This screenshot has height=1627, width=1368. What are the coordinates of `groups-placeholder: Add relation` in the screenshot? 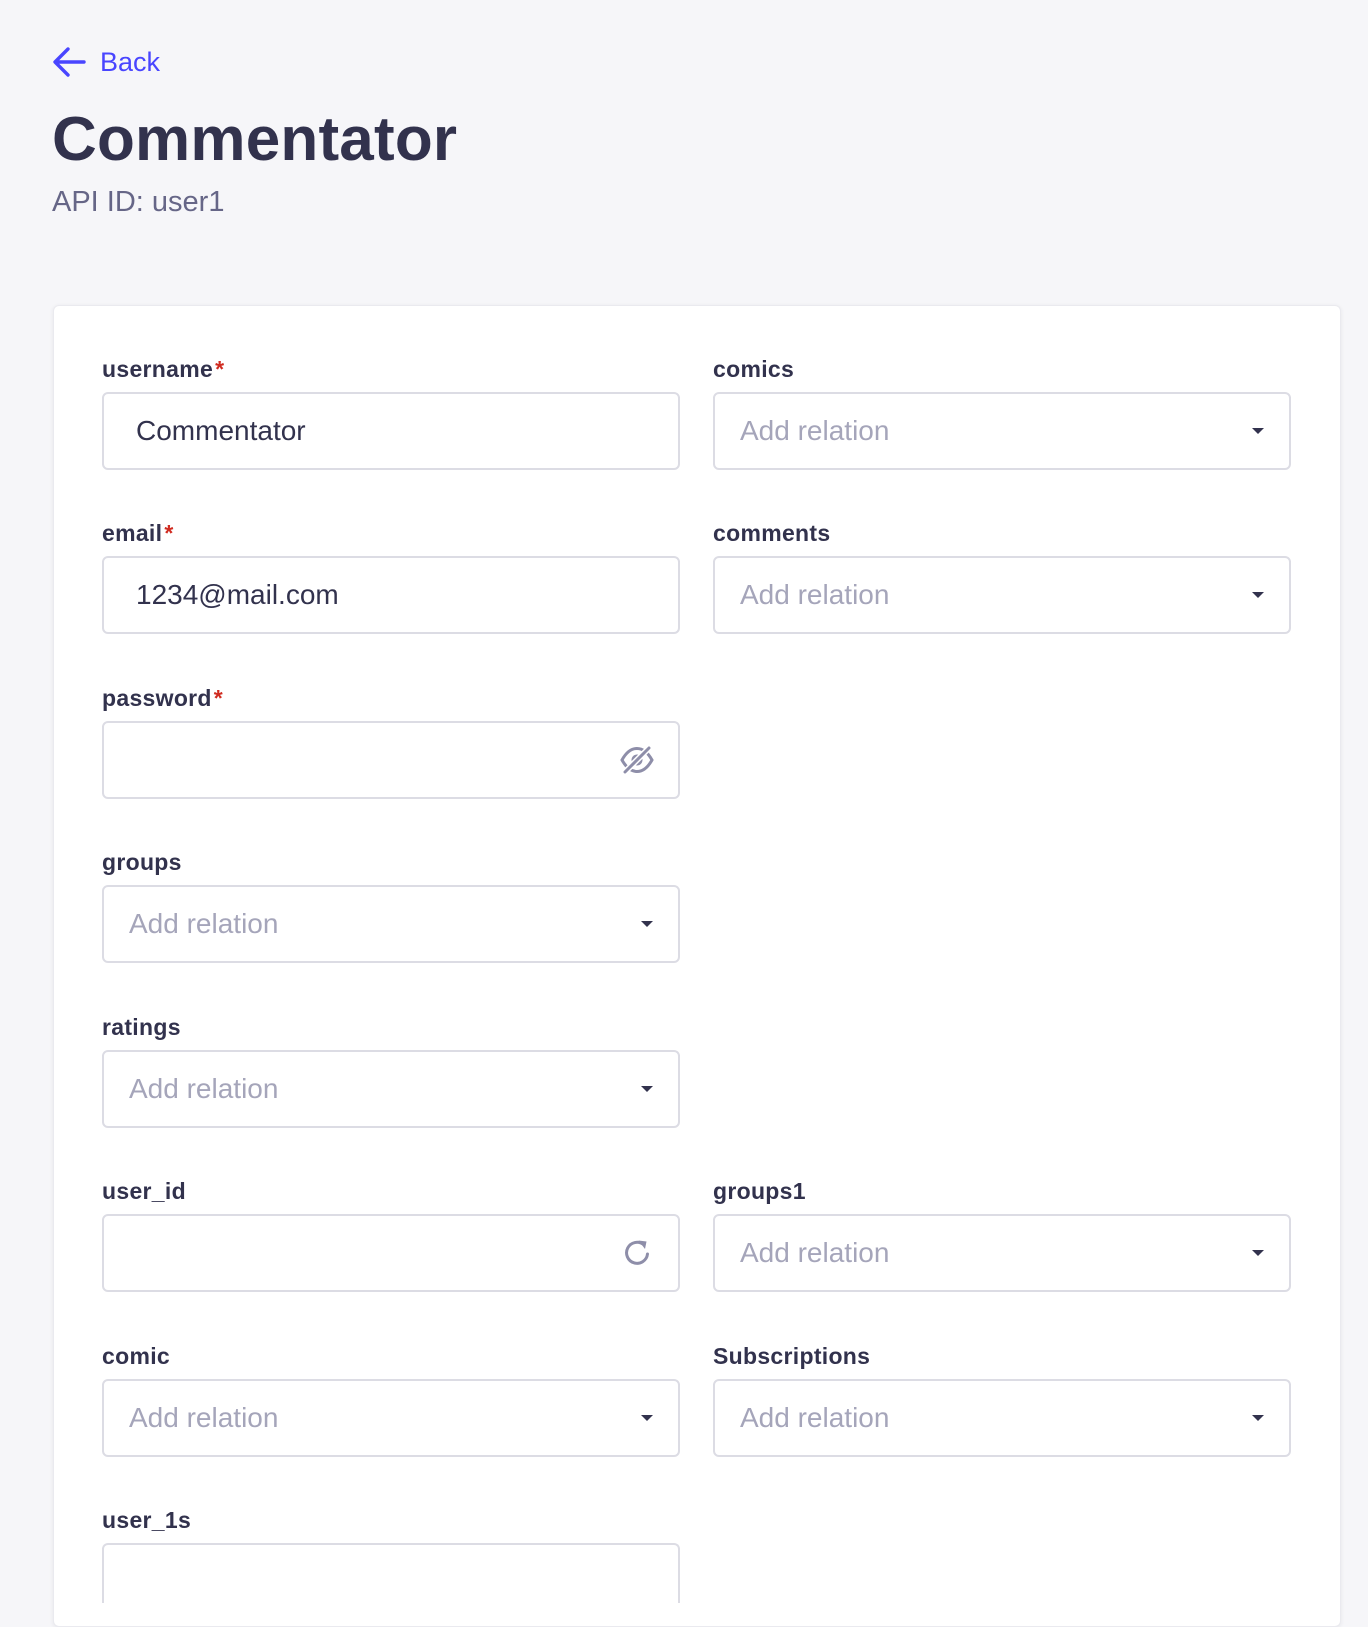 It's located at (204, 923).